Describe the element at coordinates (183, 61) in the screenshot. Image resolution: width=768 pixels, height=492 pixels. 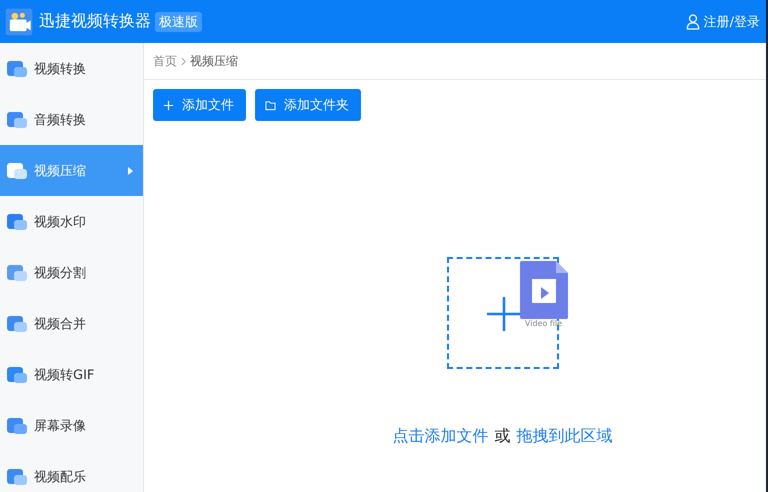
I see `chevron-icon` at that location.